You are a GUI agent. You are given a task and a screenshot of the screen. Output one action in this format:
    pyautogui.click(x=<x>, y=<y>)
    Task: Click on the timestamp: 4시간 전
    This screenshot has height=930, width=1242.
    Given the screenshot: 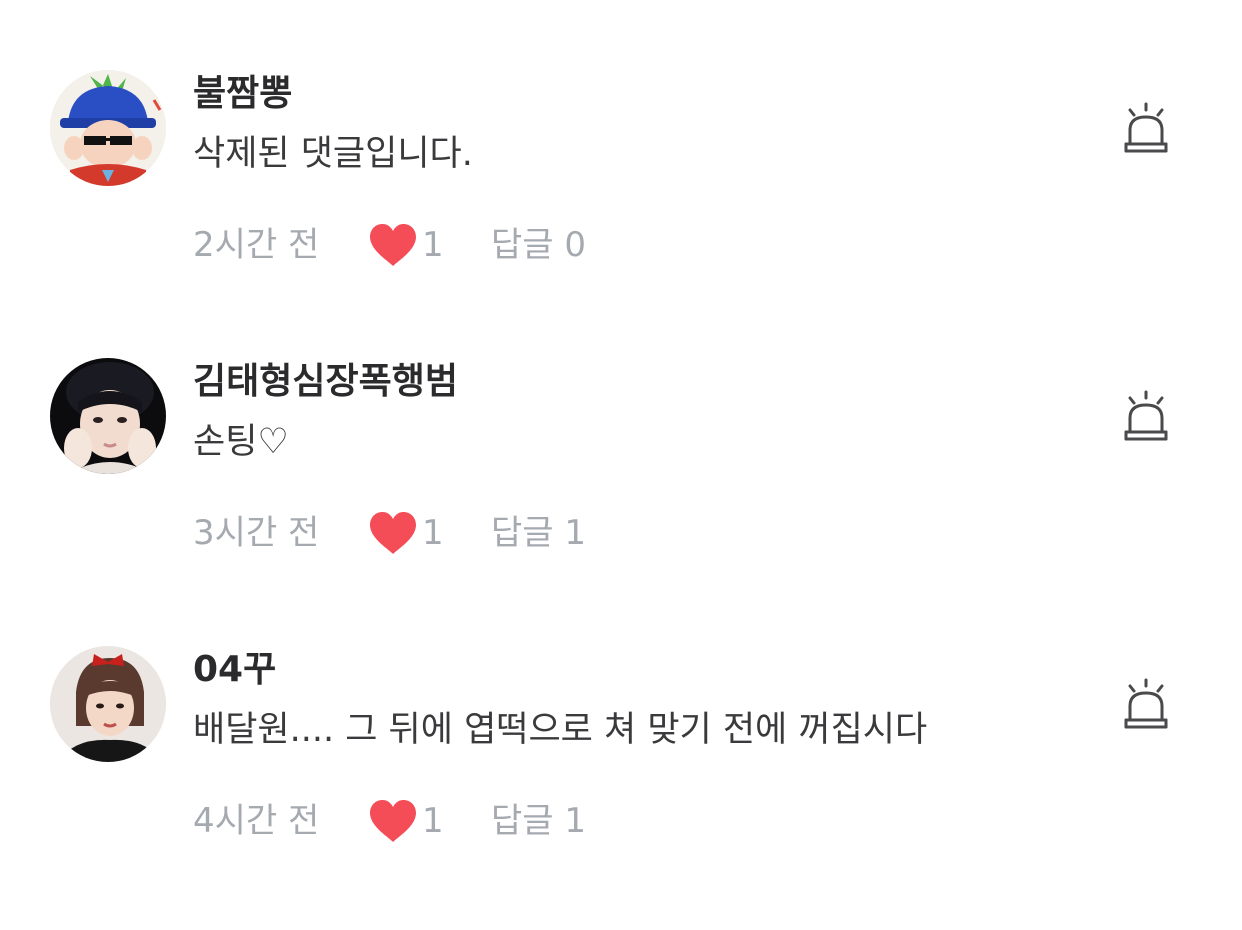 What is the action you would take?
    pyautogui.click(x=256, y=821)
    